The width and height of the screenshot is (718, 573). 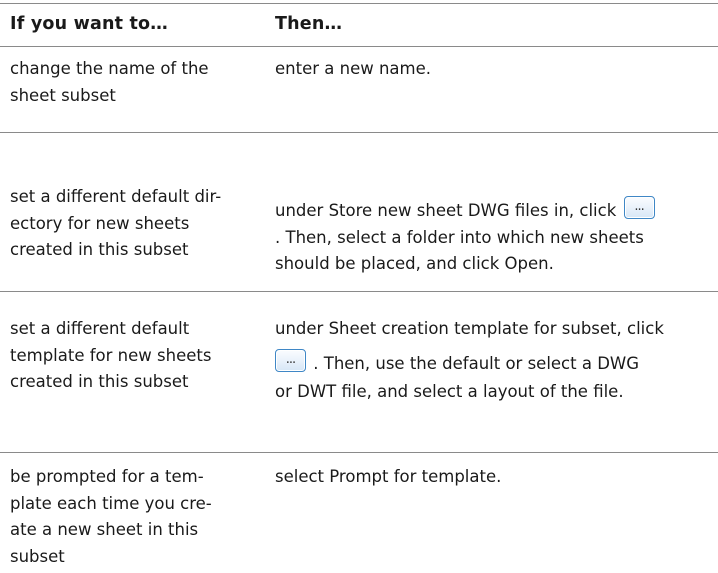 What do you see at coordinates (37, 556) in the screenshot?
I see `row-4-if-line-4: subset` at bounding box center [37, 556].